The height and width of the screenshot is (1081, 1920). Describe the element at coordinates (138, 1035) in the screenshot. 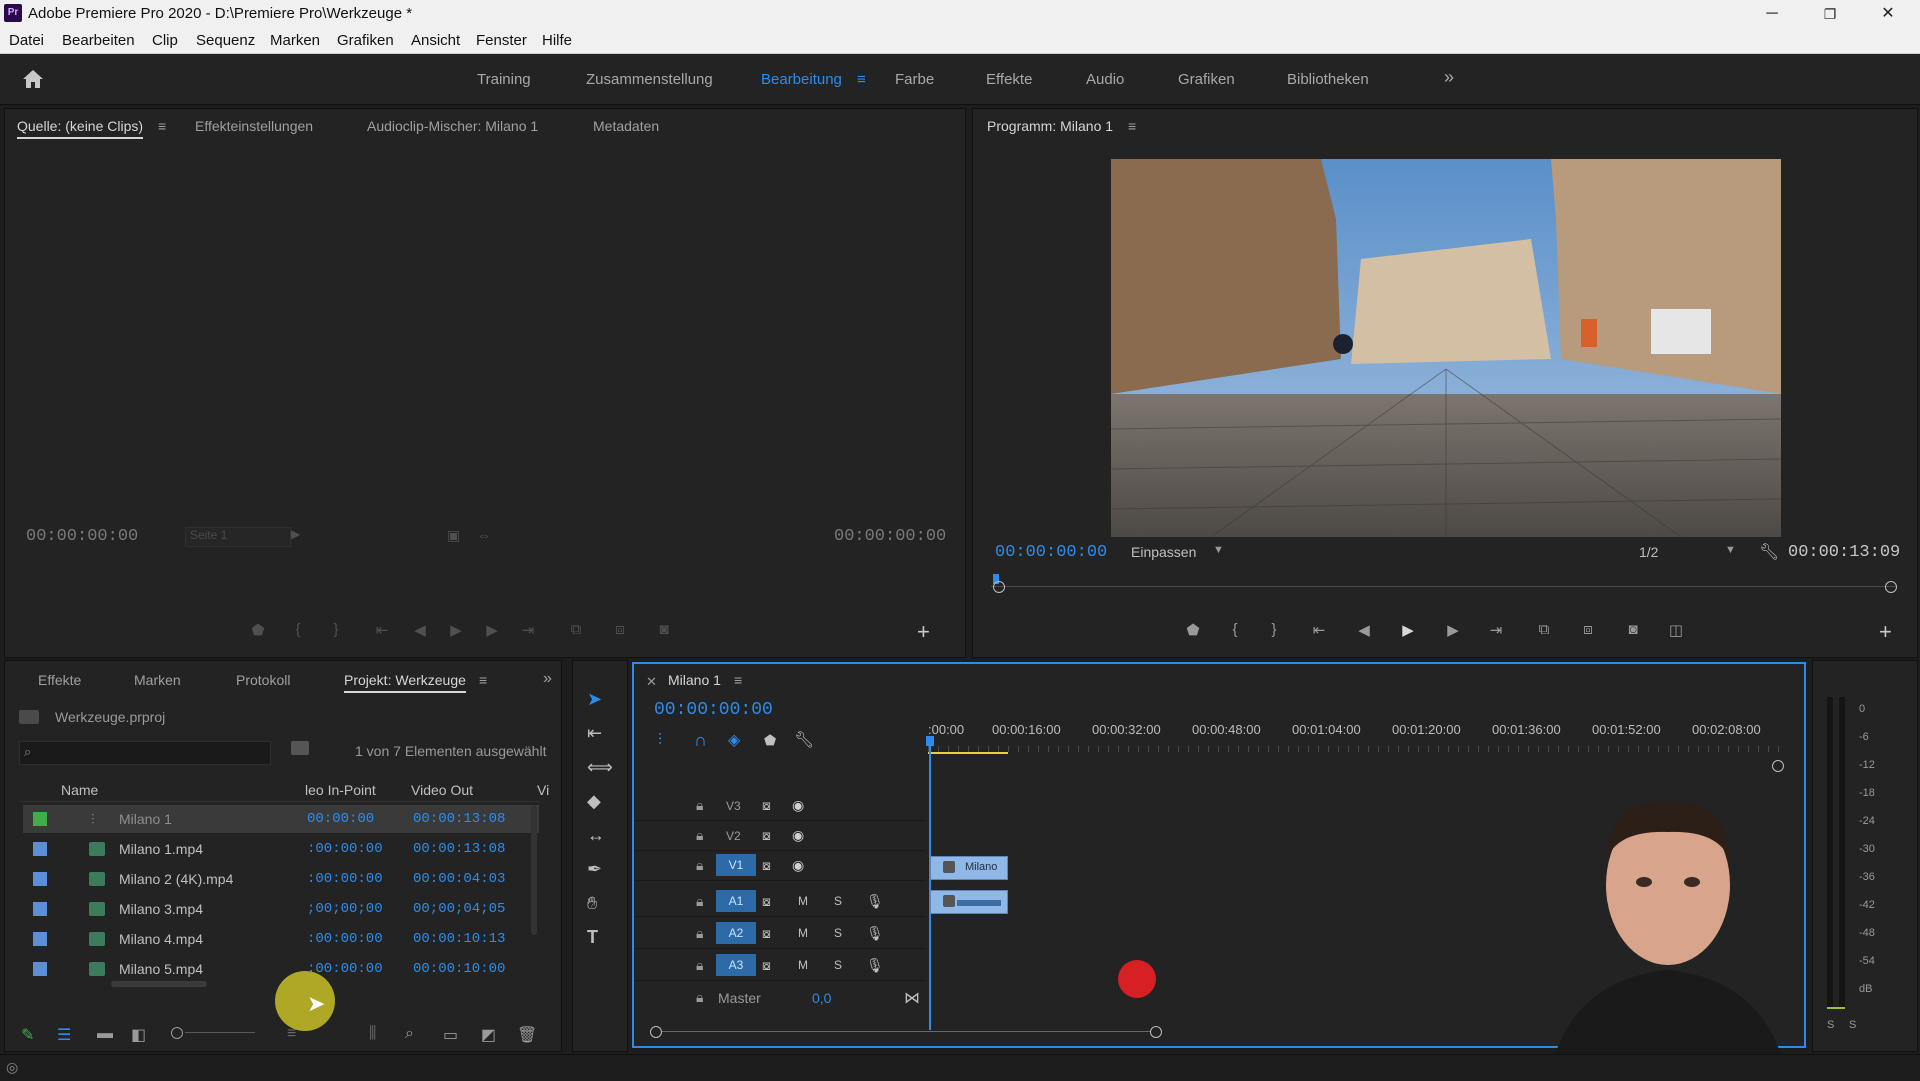

I see `freeform-view-icon: ◧` at that location.